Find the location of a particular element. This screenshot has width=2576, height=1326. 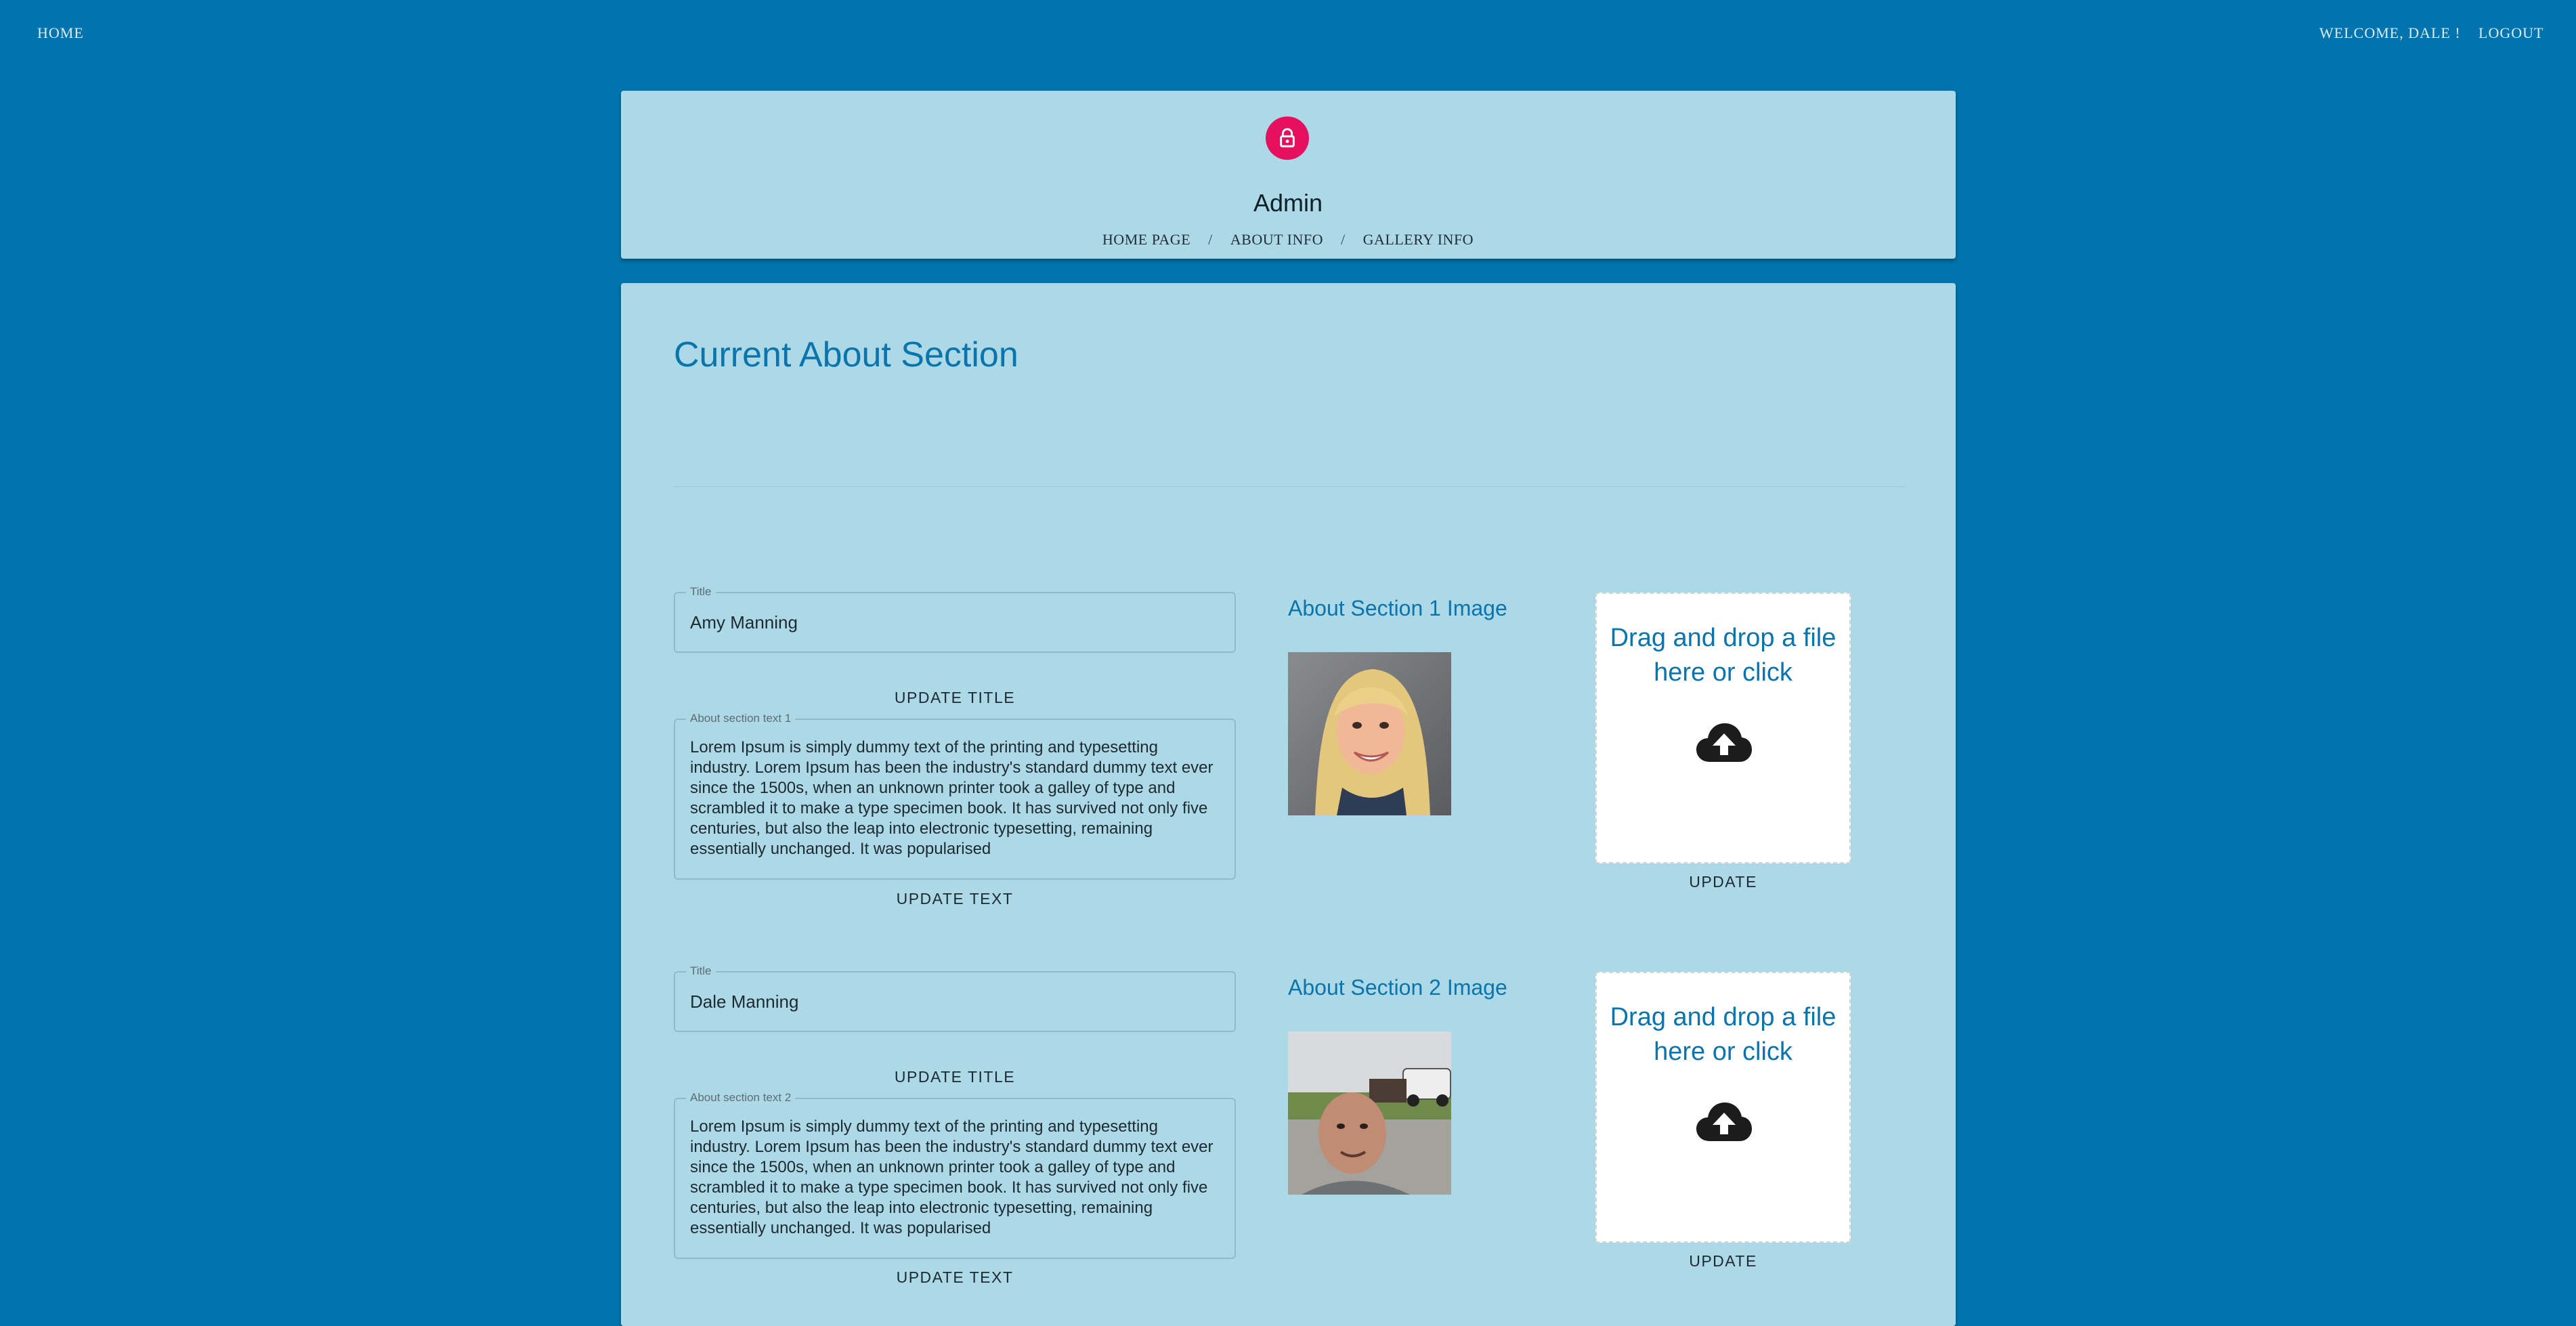

update-text-button-2: UPDATE TEXT is located at coordinates (955, 1277).